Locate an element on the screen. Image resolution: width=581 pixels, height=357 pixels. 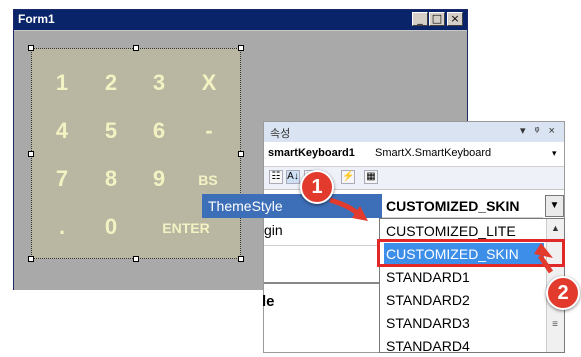
arrowhead-icon is located at coordinates (543, 250).